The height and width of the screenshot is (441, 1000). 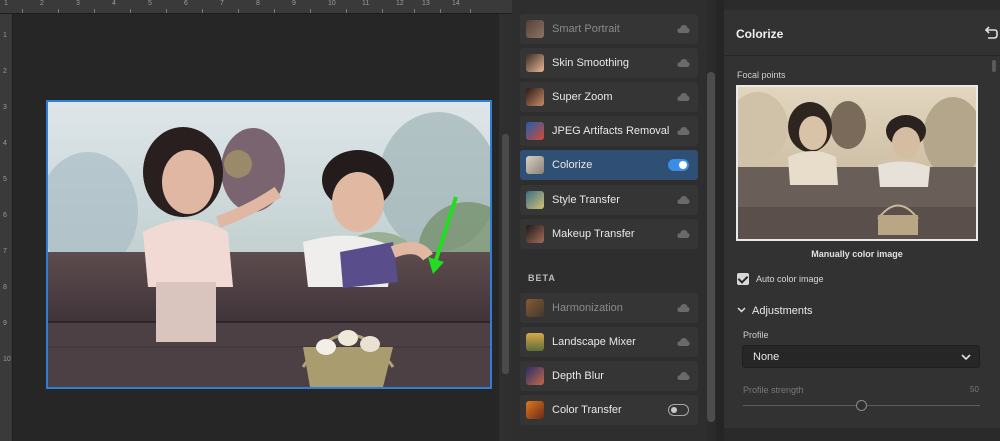 I want to click on profile-strength-label: Profile strength, so click(x=773, y=390).